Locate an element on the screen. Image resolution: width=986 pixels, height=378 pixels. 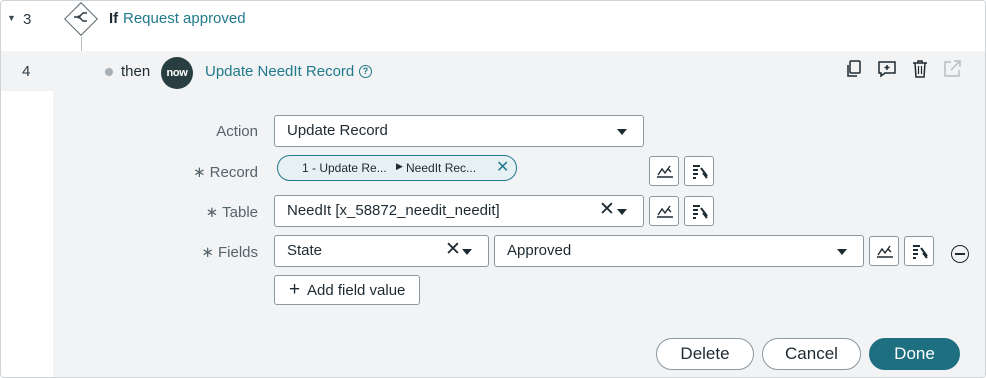
record-data-pill: 1 - Update Re... ▶ NeedIt Rec... ✕ is located at coordinates (397, 168).